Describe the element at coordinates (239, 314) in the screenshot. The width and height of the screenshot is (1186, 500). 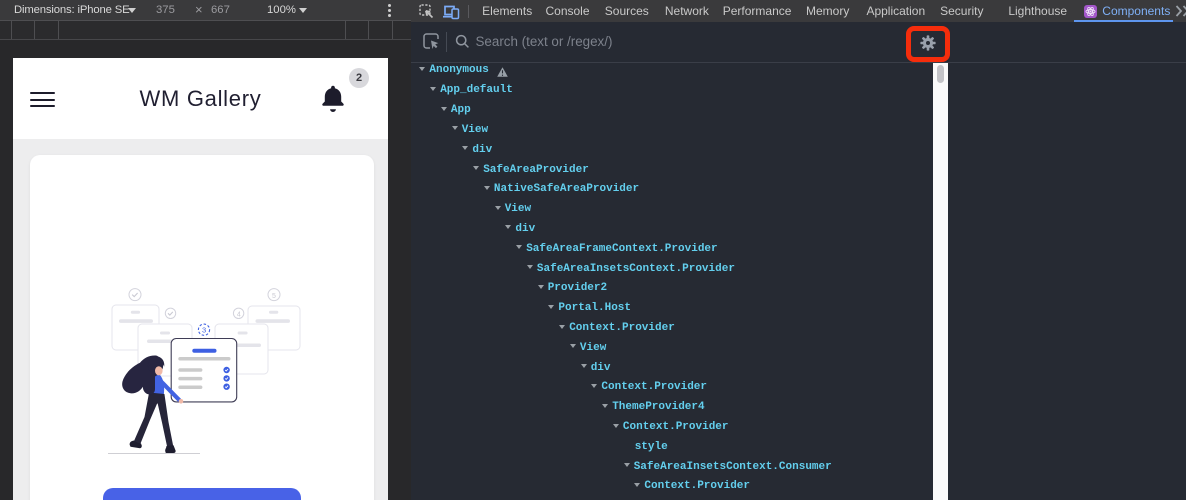
I see `svg-text: 4` at that location.